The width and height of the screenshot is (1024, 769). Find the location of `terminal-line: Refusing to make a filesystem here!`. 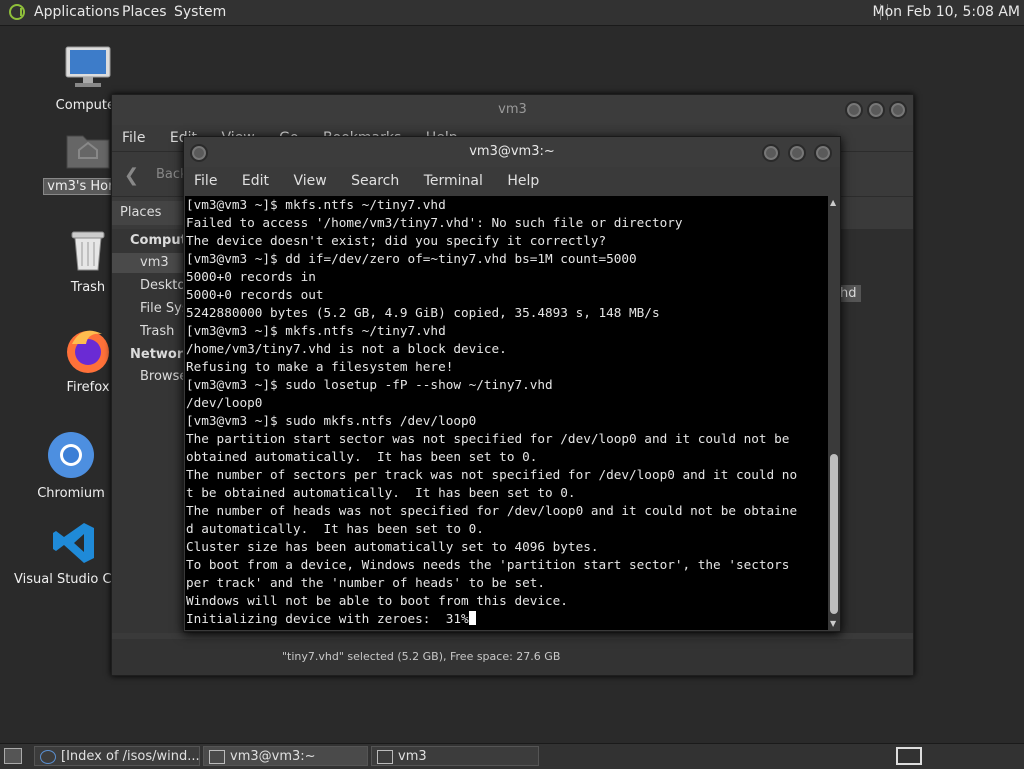

terminal-line: Refusing to make a filesystem here! is located at coordinates (320, 366).